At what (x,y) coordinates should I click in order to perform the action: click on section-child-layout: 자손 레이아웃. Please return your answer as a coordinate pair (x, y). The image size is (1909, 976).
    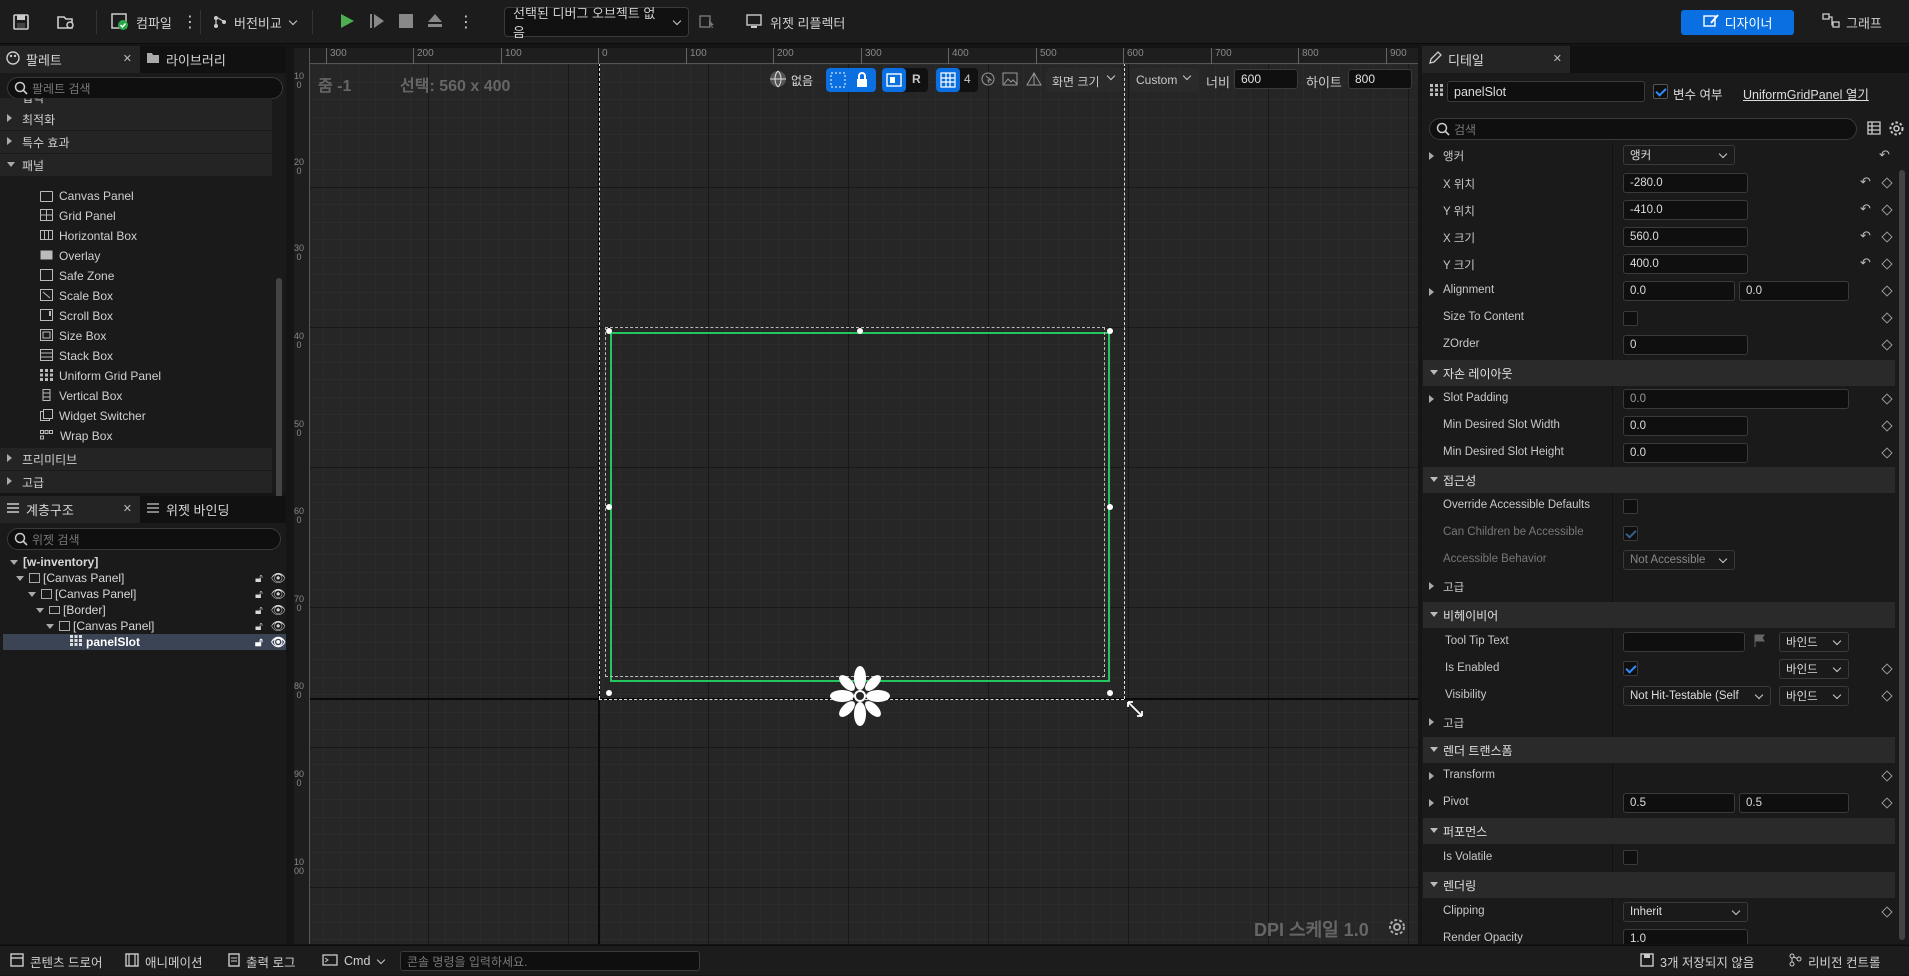
    Looking at the image, I should click on (1659, 373).